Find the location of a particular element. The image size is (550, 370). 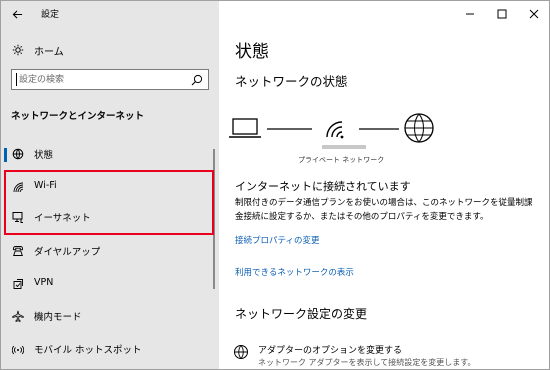

sidebar-item-label: ホーム is located at coordinates (49, 52).